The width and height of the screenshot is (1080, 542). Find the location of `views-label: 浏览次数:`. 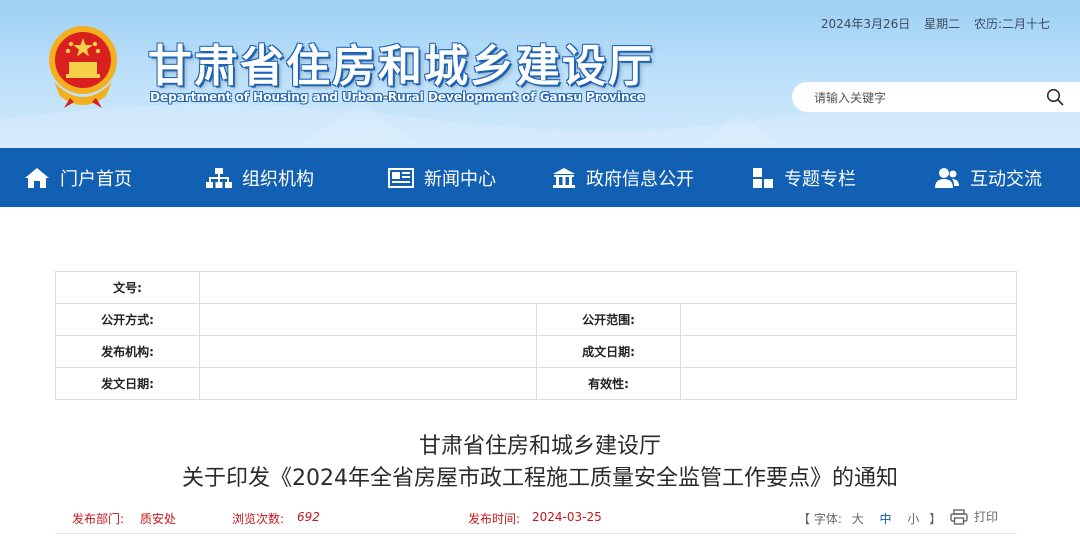

views-label: 浏览次数: is located at coordinates (258, 519).